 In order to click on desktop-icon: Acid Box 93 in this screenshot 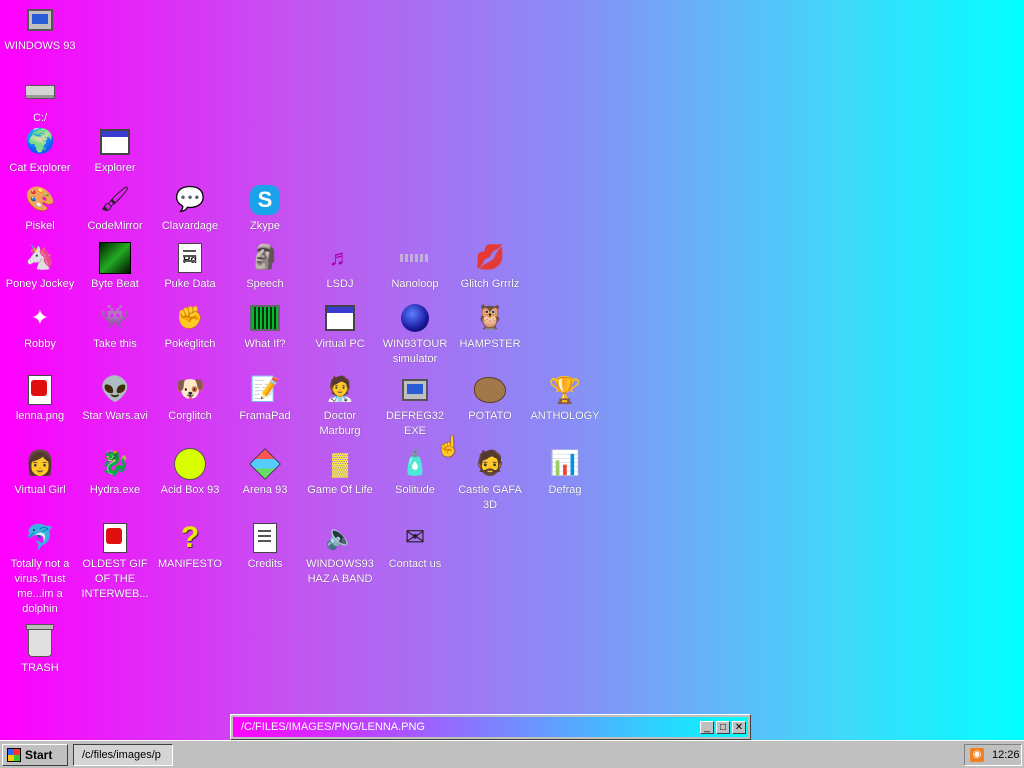, I will do `click(190, 473)`.